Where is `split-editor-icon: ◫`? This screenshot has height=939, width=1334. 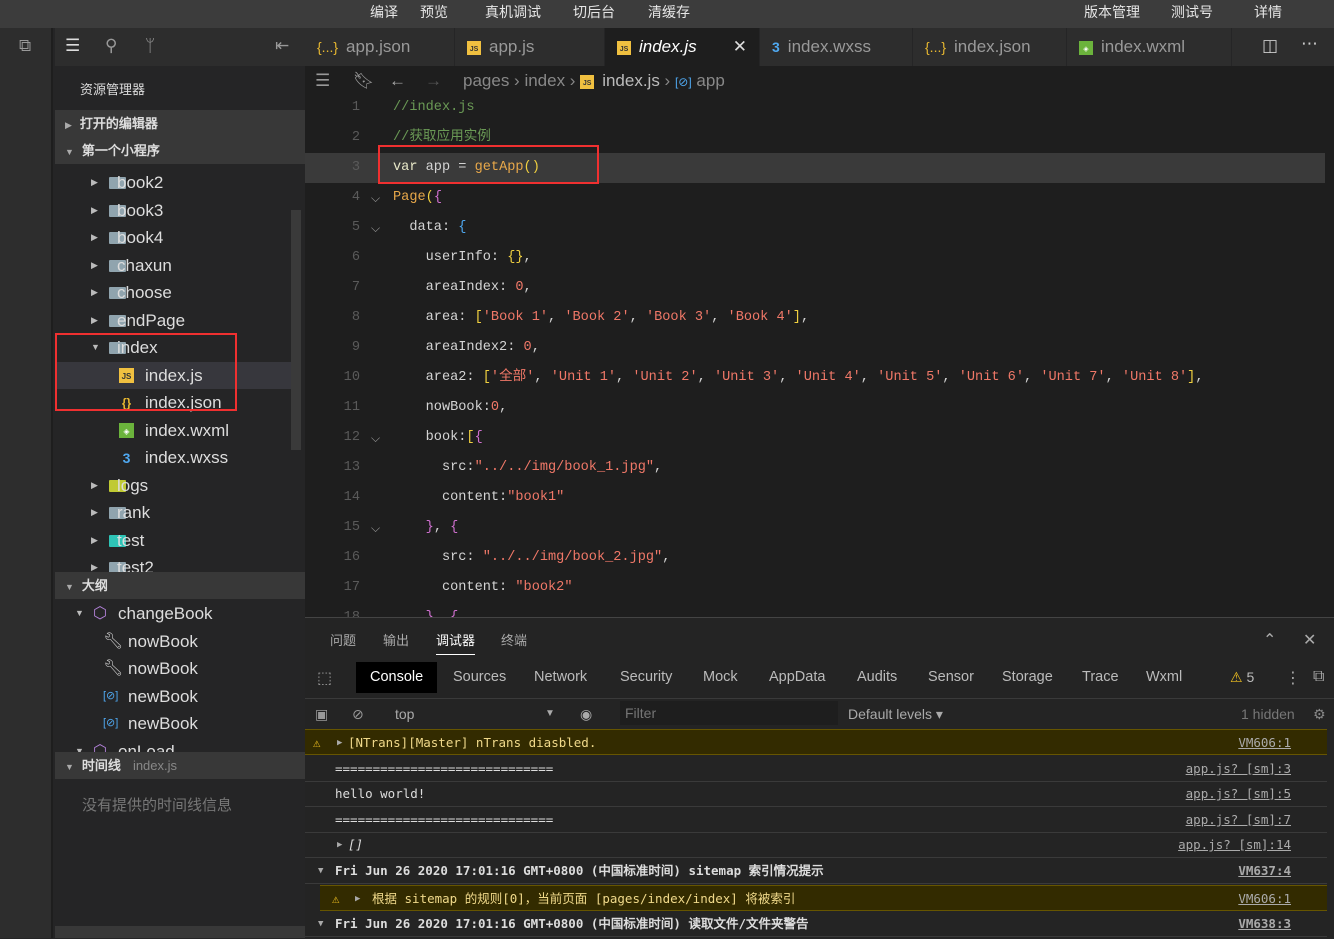 split-editor-icon: ◫ is located at coordinates (1270, 46).